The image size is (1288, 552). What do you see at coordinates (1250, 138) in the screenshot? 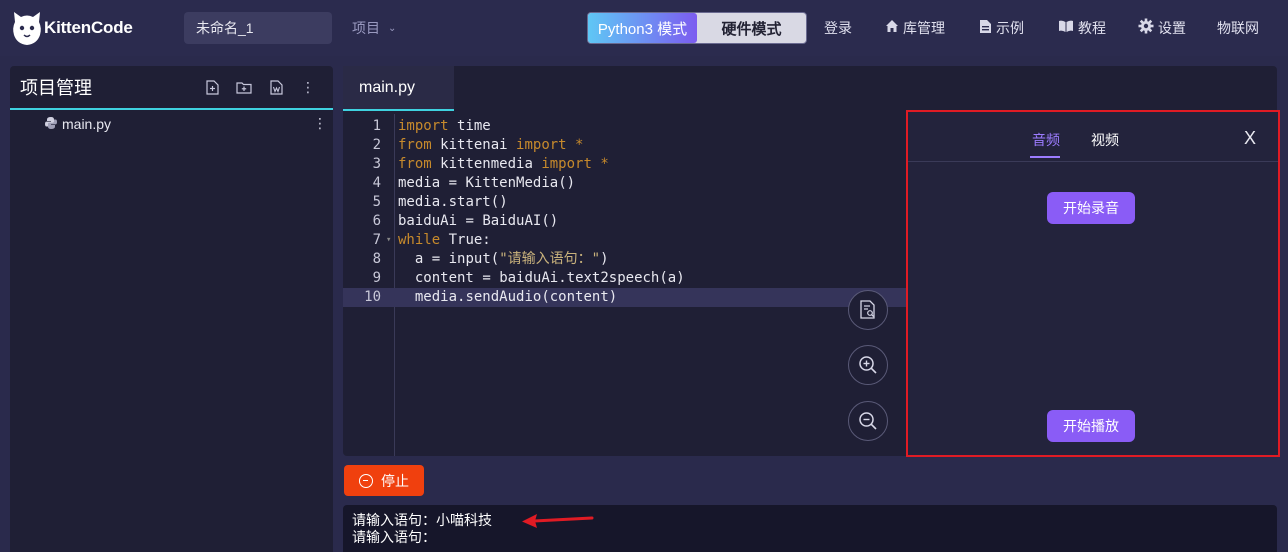
I see `close-icon: X` at bounding box center [1250, 138].